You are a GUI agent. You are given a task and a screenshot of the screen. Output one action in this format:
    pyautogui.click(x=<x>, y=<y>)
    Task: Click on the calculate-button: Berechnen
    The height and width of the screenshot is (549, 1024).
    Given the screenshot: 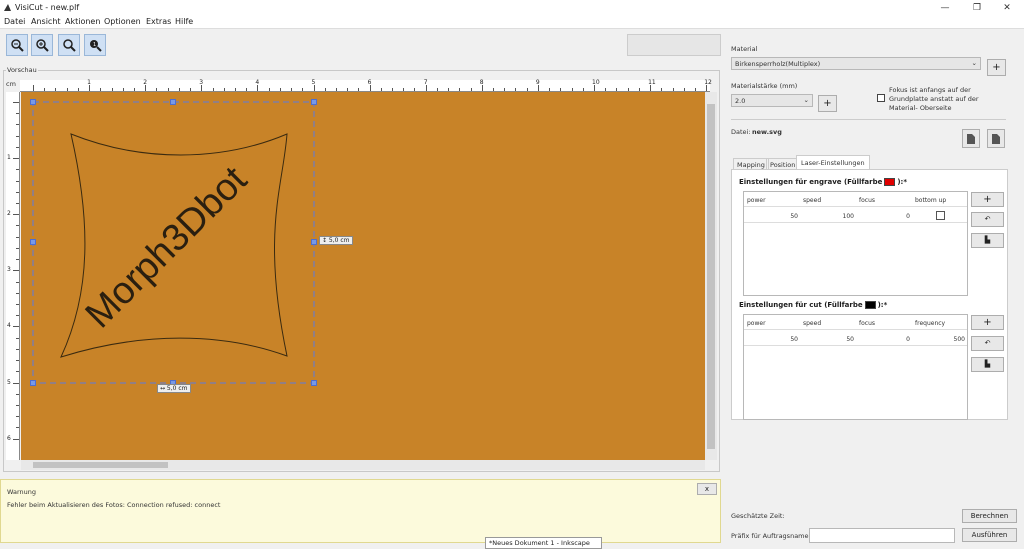 What is the action you would take?
    pyautogui.click(x=989, y=516)
    